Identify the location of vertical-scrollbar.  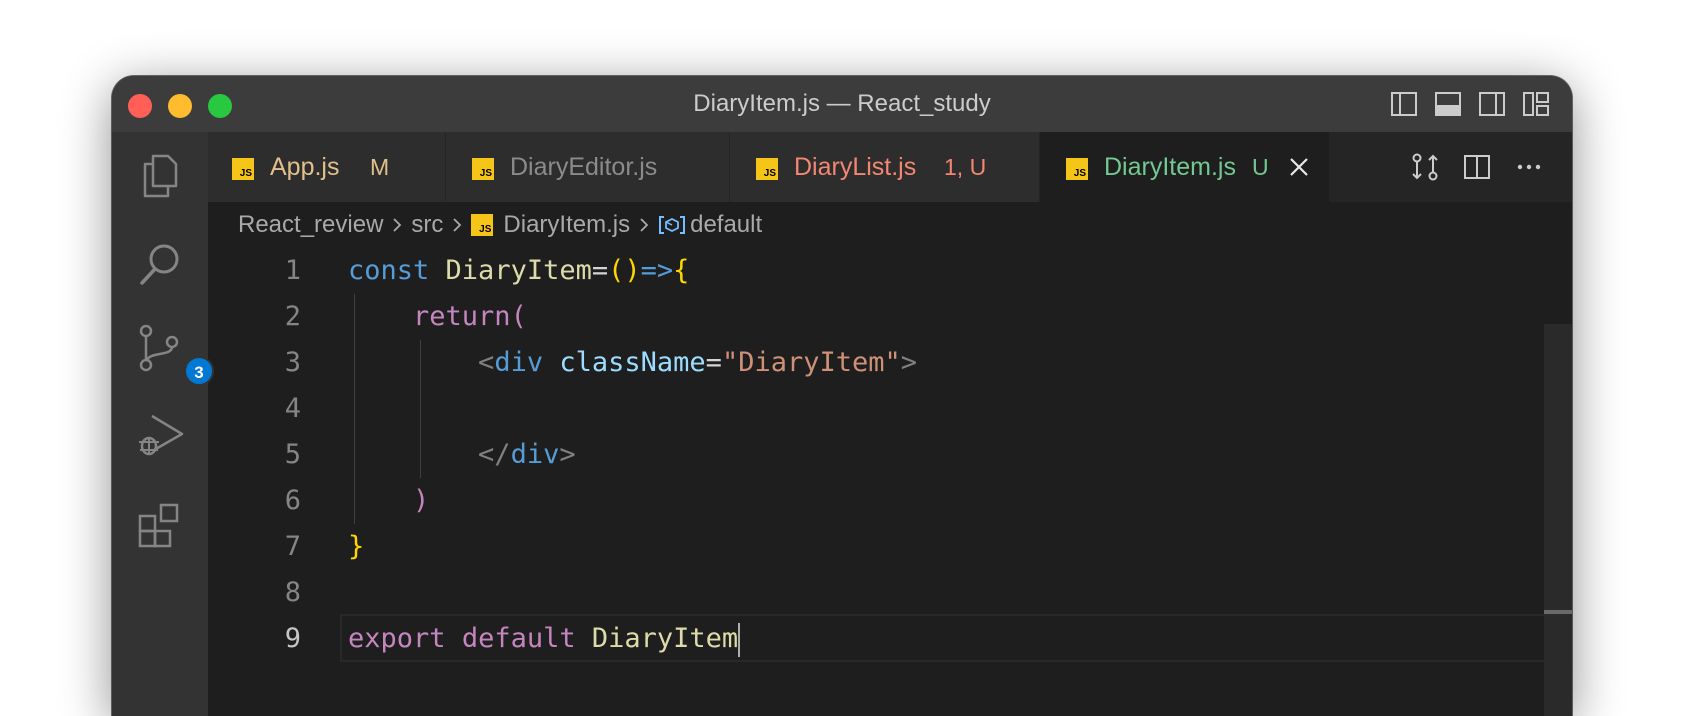
(1558, 520).